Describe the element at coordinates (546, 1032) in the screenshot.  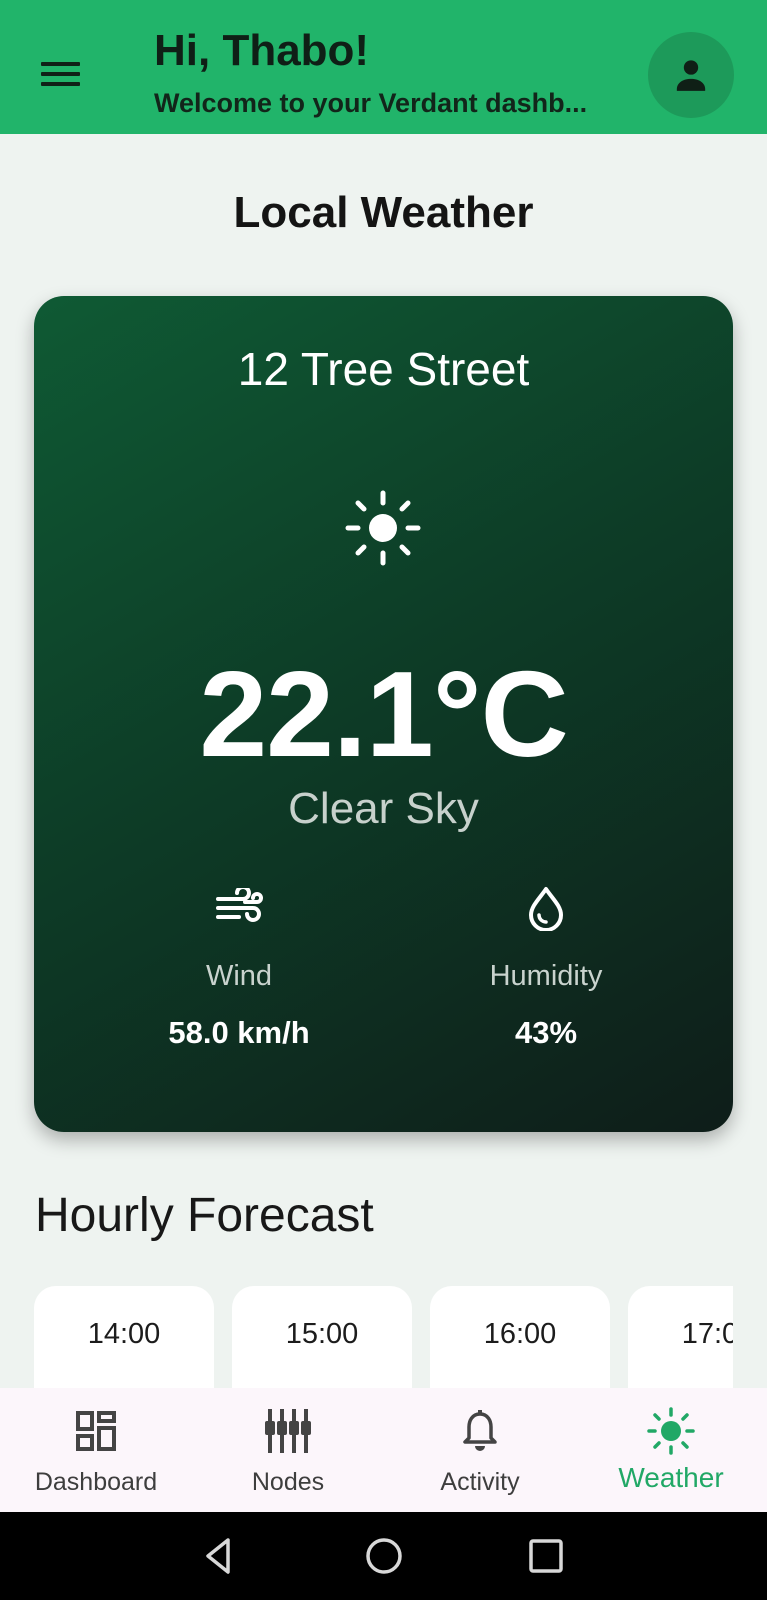
I see `humidity-value: 43%` at that location.